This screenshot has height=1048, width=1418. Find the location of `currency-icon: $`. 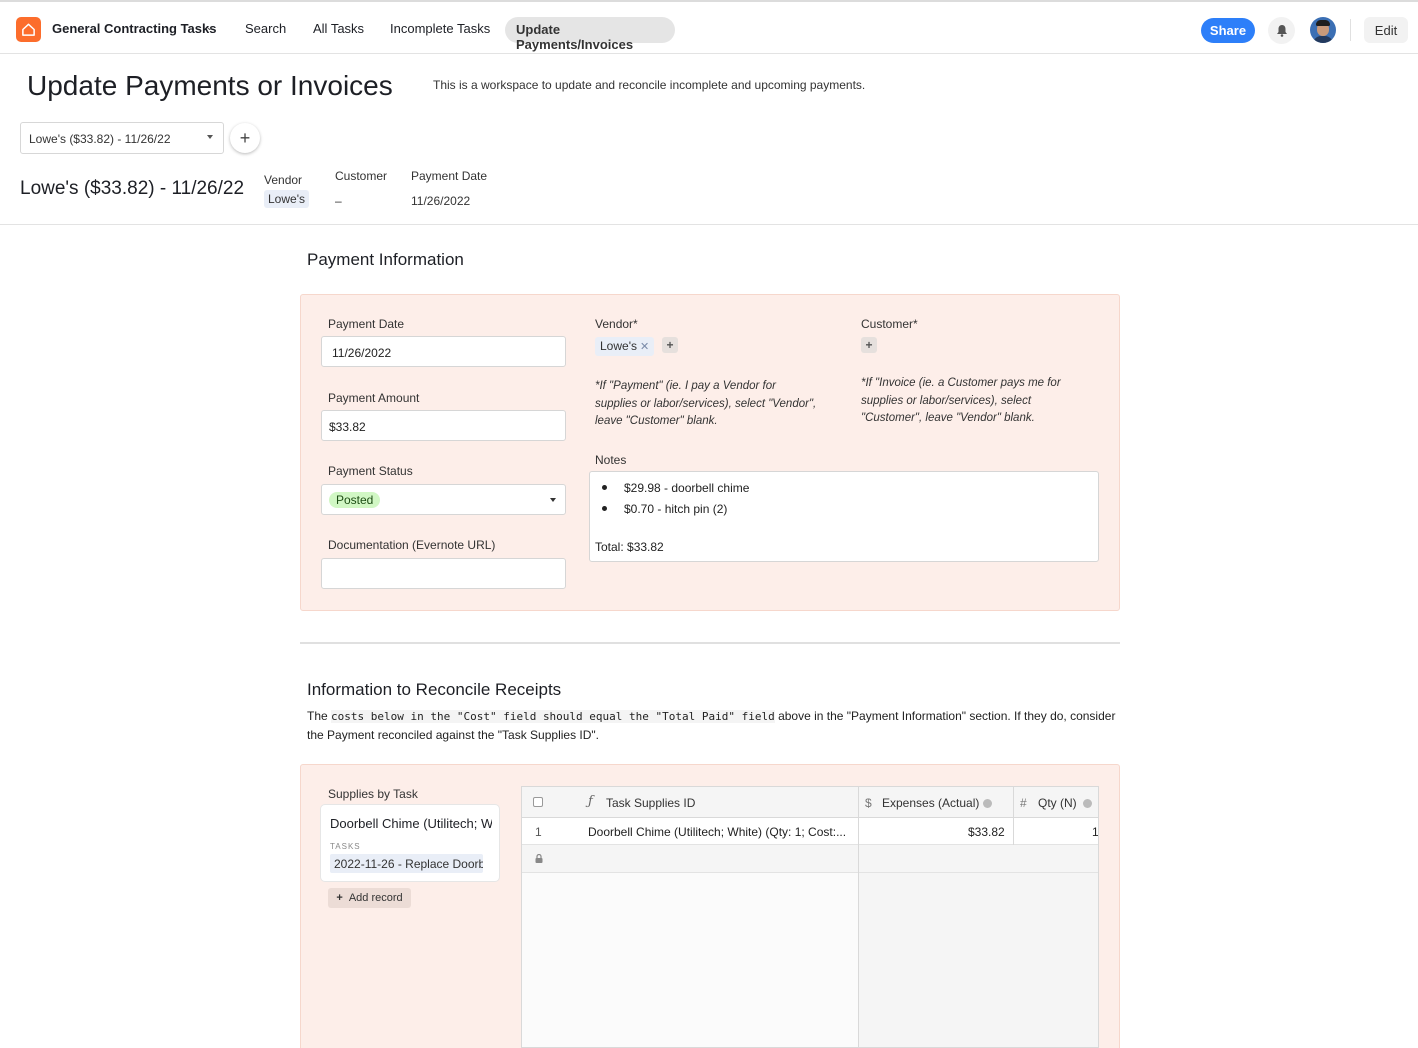

currency-icon: $ is located at coordinates (868, 803).